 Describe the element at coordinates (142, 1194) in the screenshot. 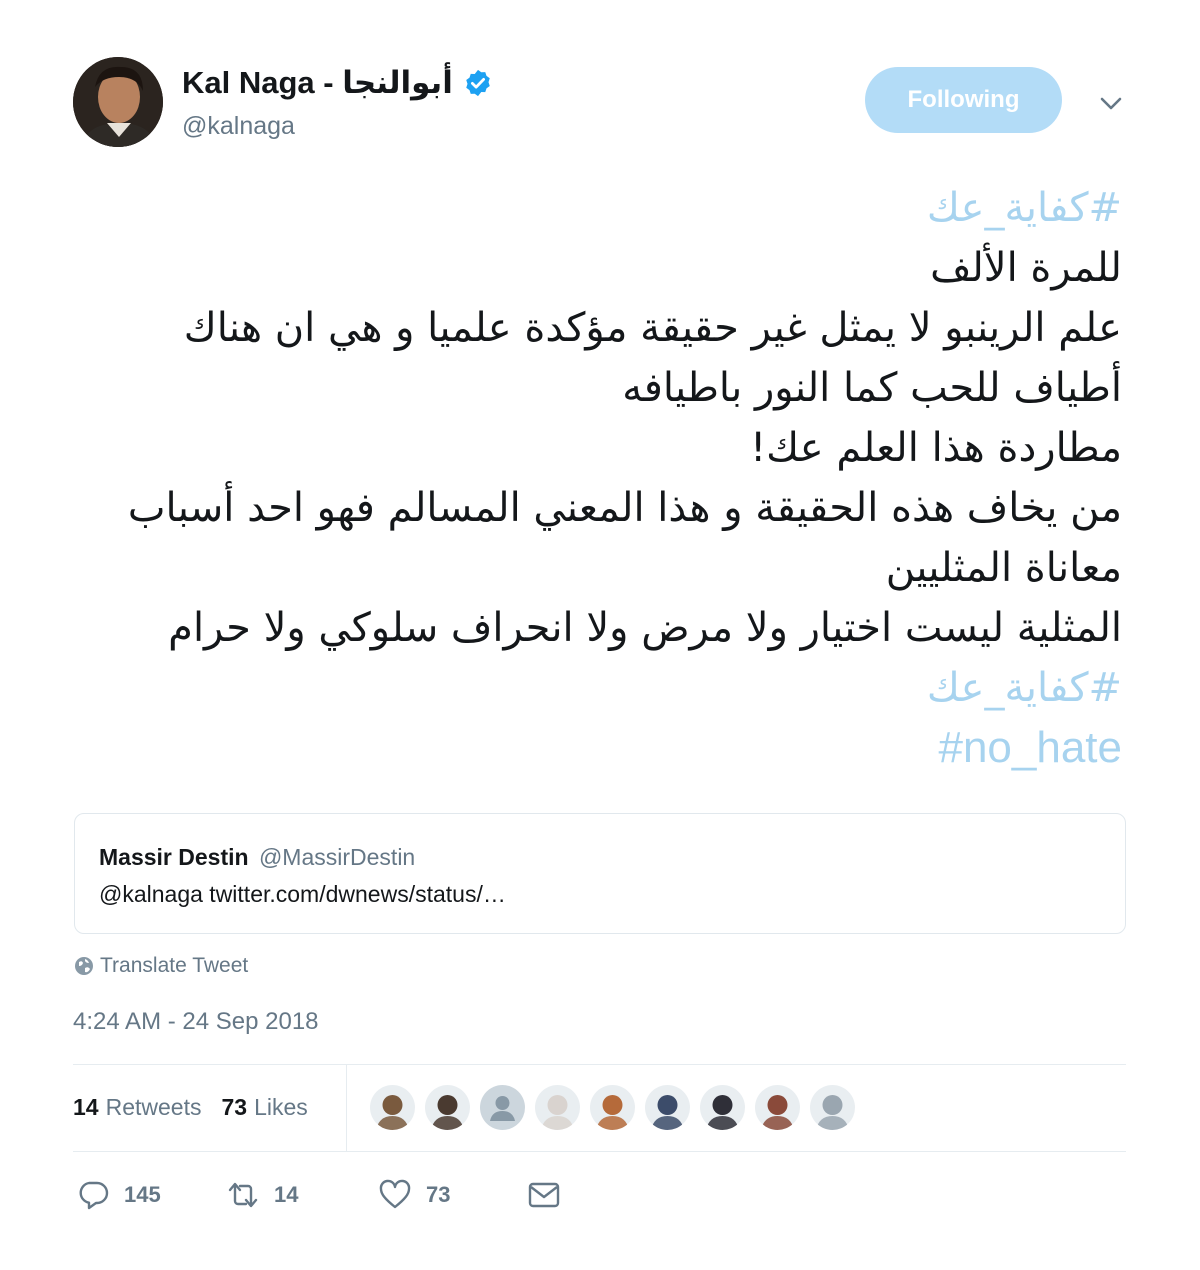

I see `reply-count: 145` at that location.